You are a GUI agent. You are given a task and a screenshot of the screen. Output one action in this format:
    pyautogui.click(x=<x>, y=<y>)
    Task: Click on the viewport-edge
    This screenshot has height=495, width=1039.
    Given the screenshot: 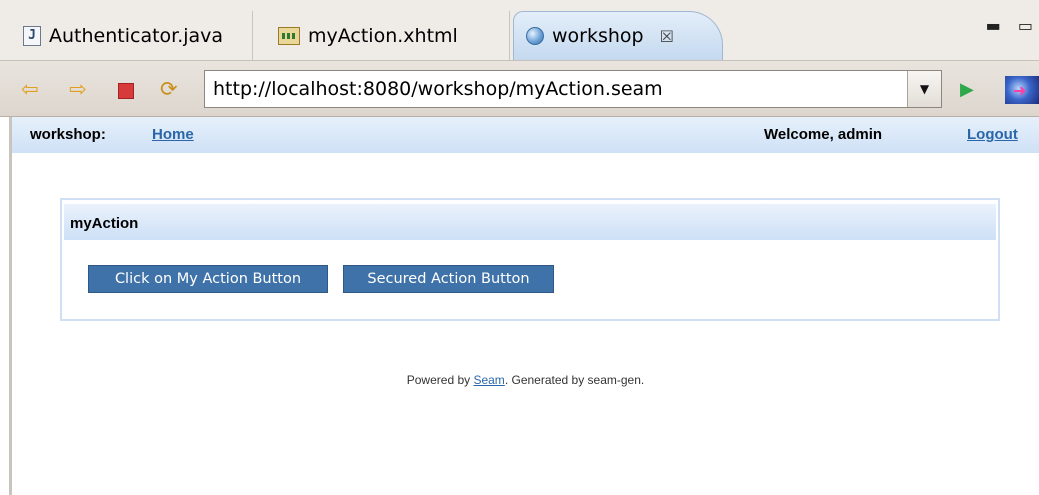 What is the action you would take?
    pyautogui.click(x=10, y=306)
    